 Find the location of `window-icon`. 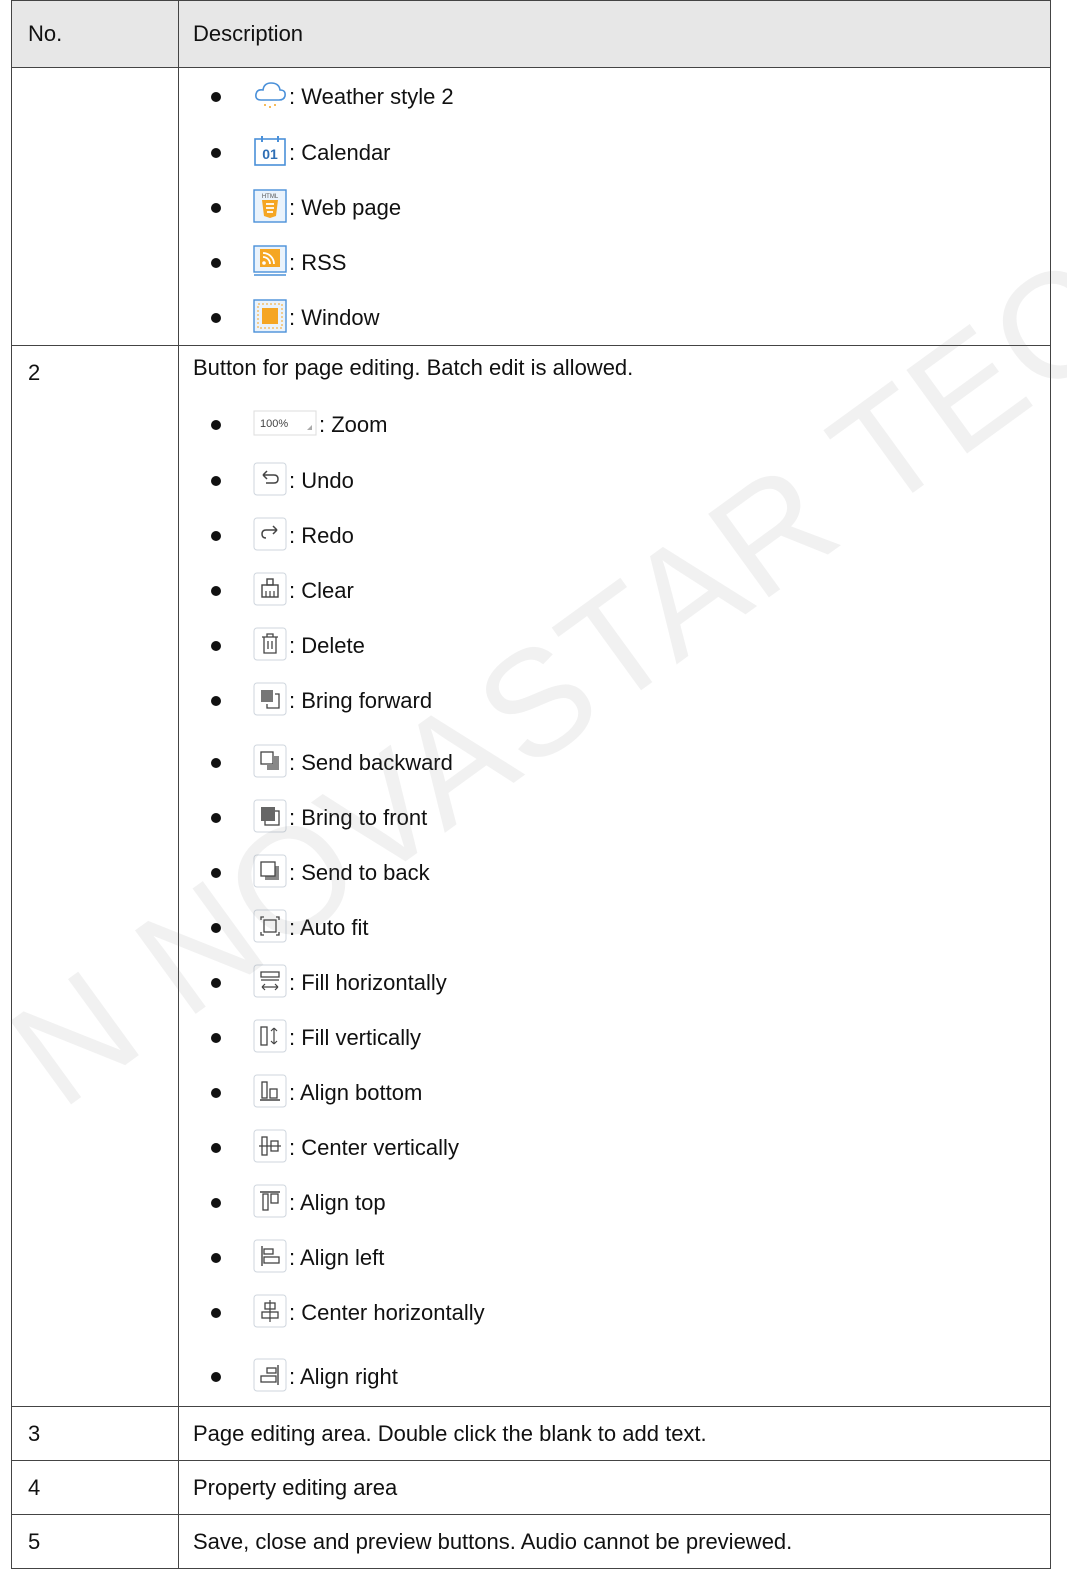

window-icon is located at coordinates (270, 316).